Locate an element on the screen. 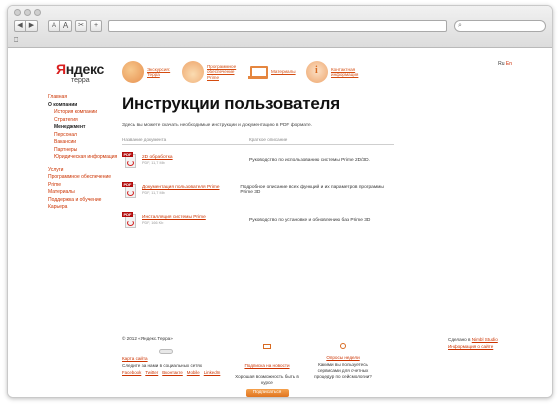 The height and width of the screenshot is (404, 560). made-by-label: Сделано в is located at coordinates (459, 339).